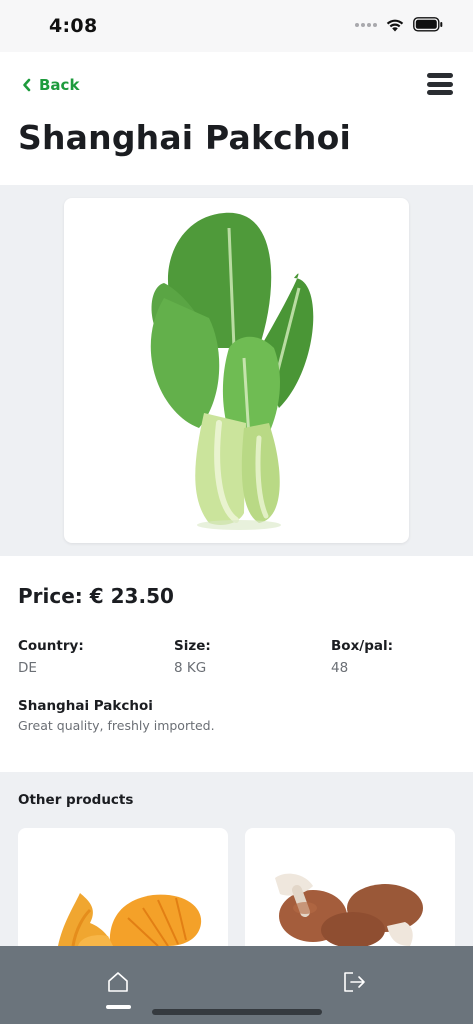 The image size is (473, 1024). Describe the element at coordinates (192, 657) in the screenshot. I see `spec-size: Size: 8 KG` at that location.